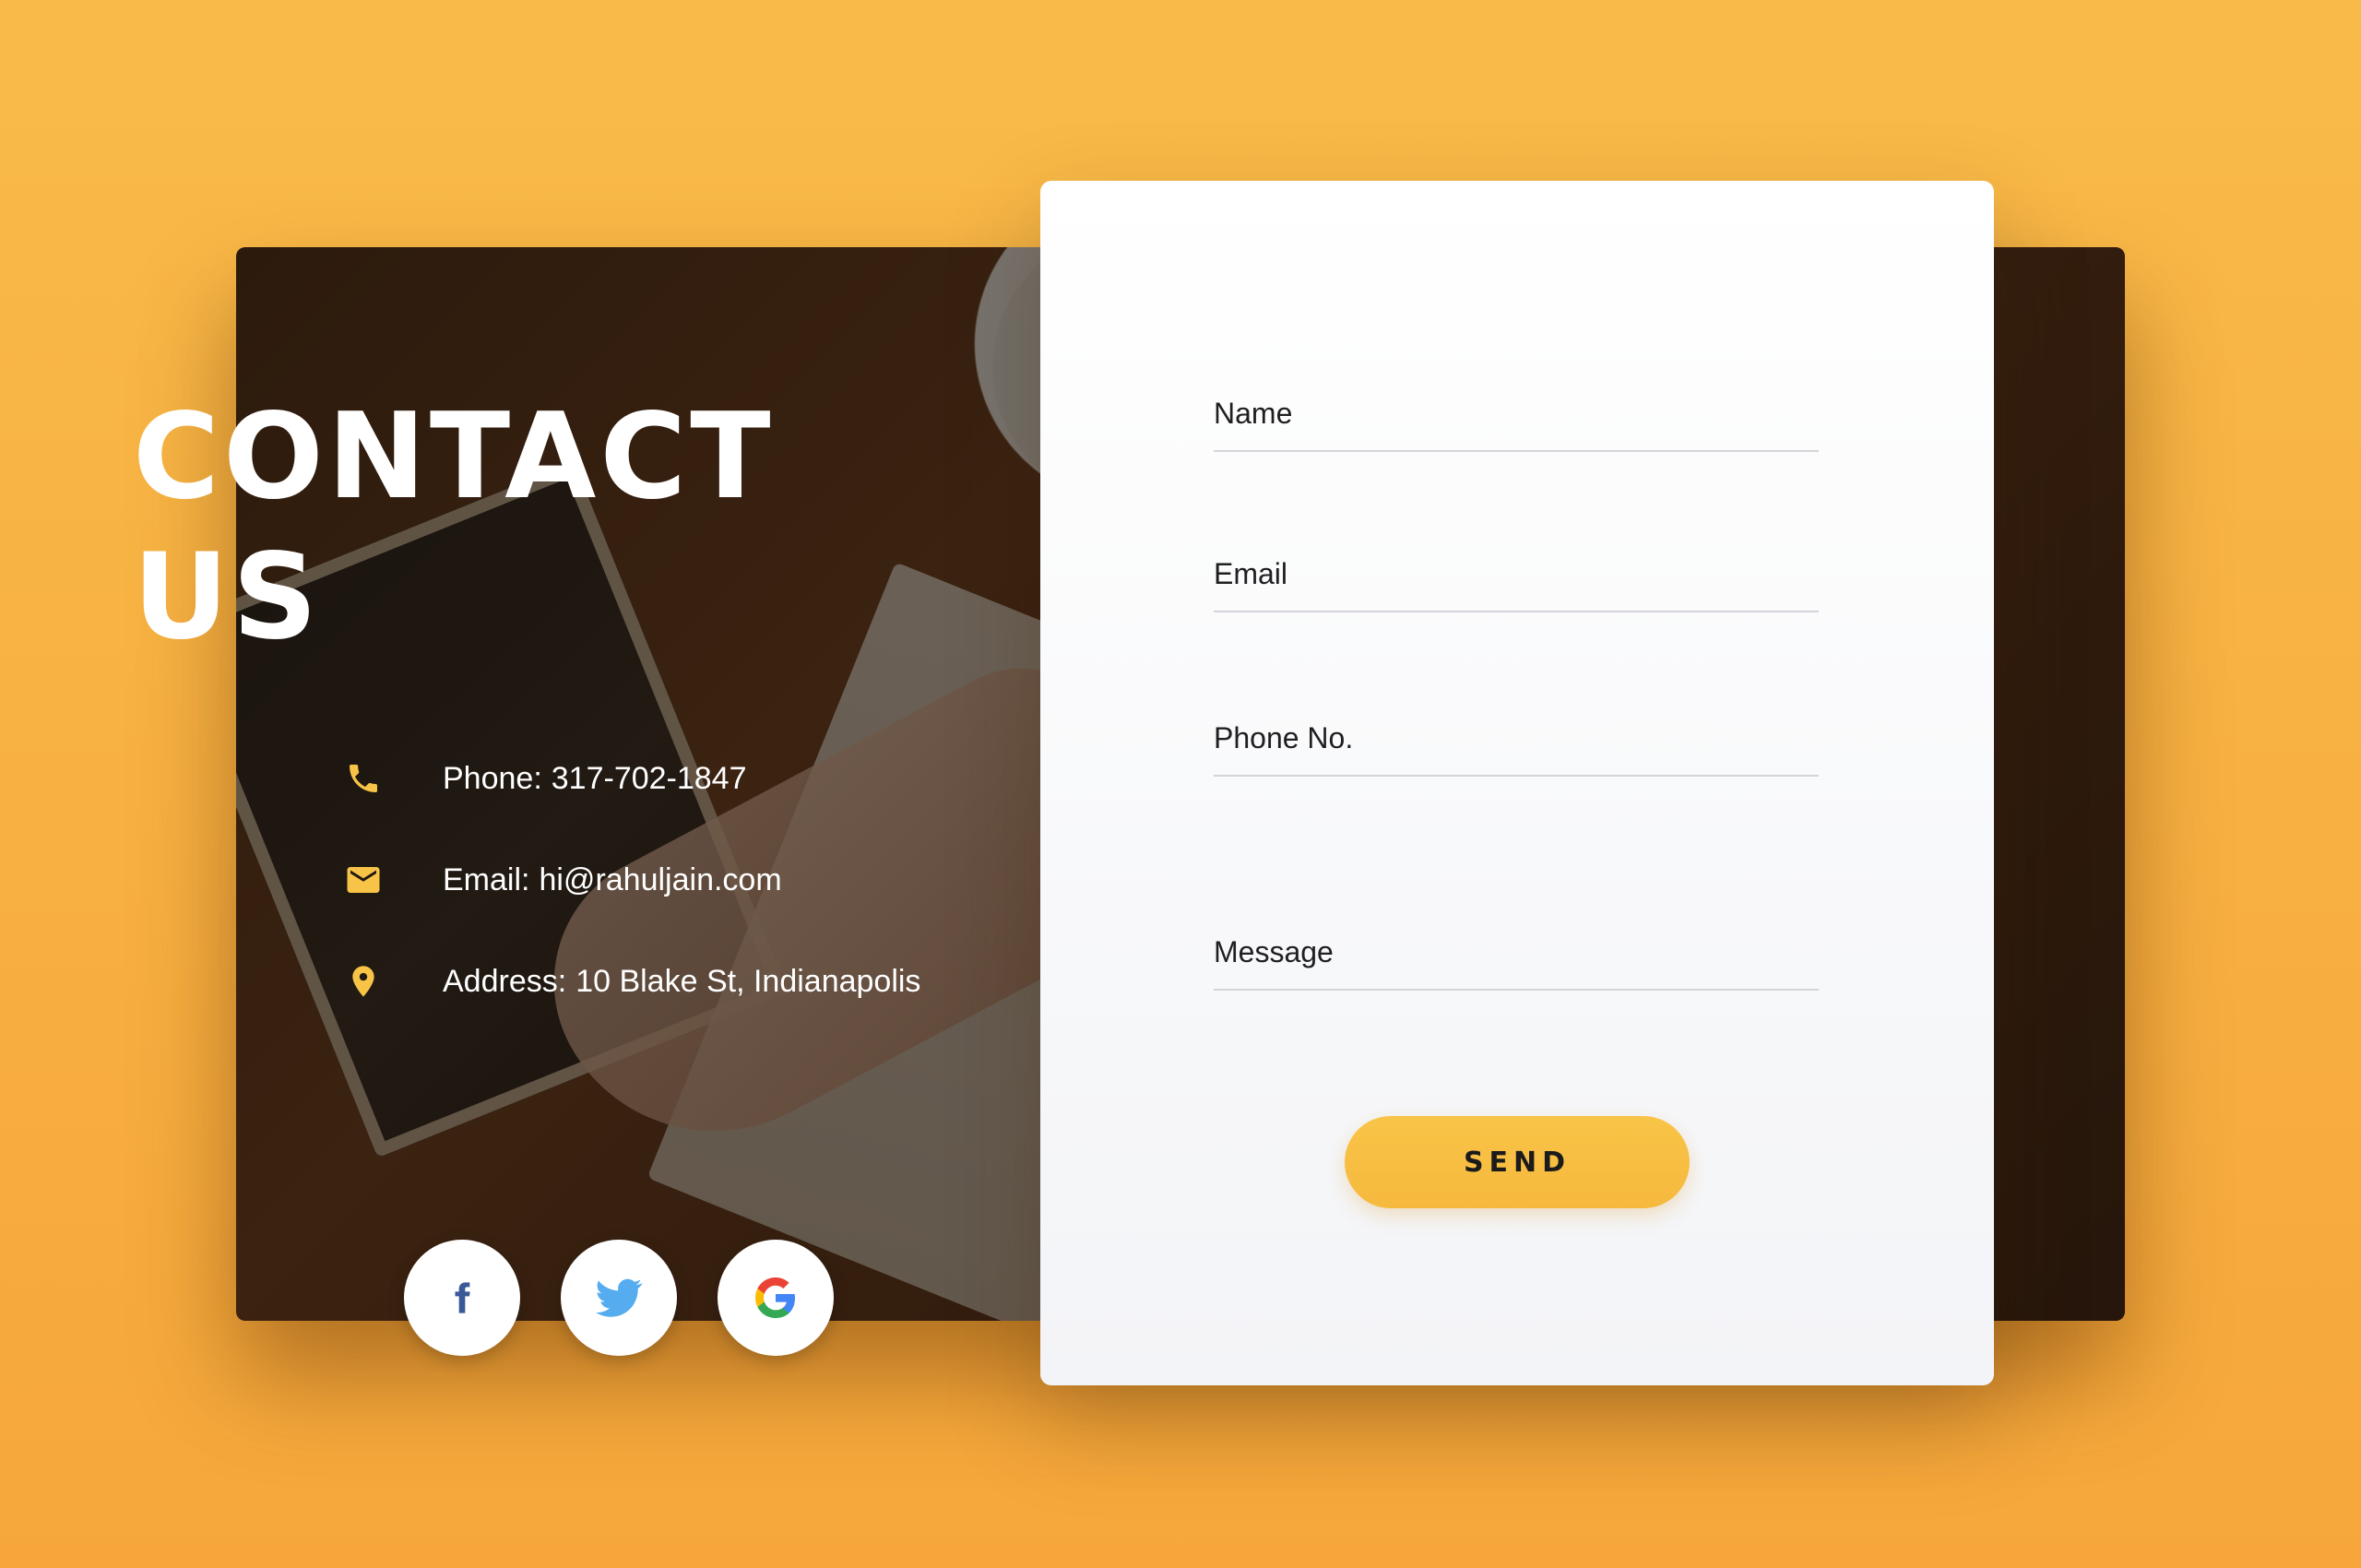 The width and height of the screenshot is (2361, 1568). What do you see at coordinates (660, 879) in the screenshot?
I see `email-value: hi@rahuljain.com` at bounding box center [660, 879].